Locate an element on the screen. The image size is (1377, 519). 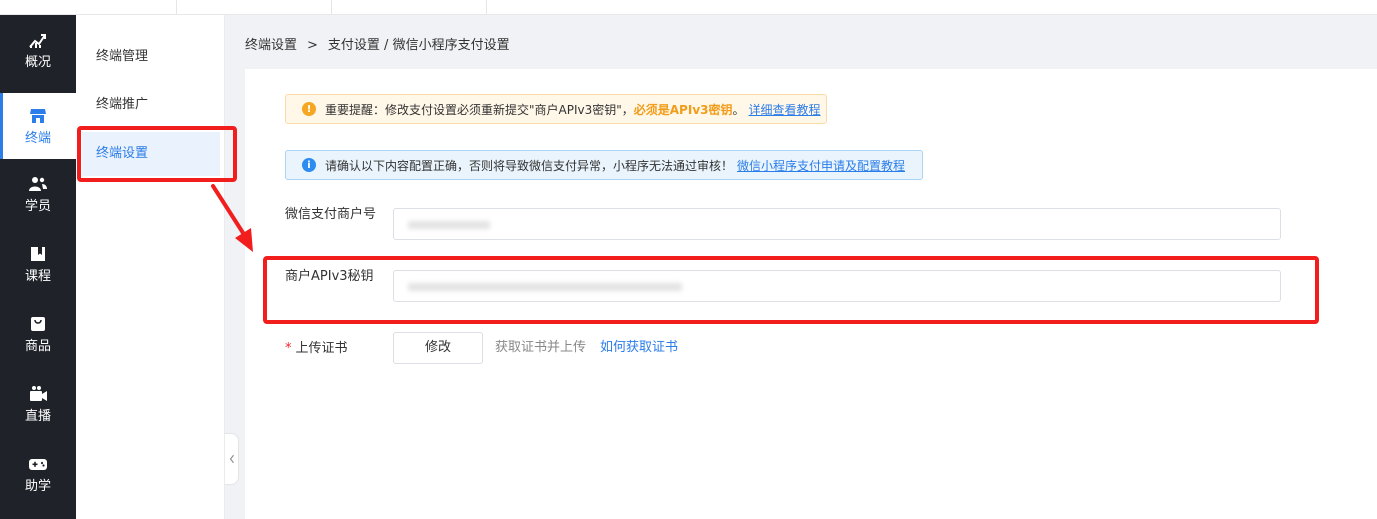
annotation-arrow-icon is located at coordinates (232, 218).